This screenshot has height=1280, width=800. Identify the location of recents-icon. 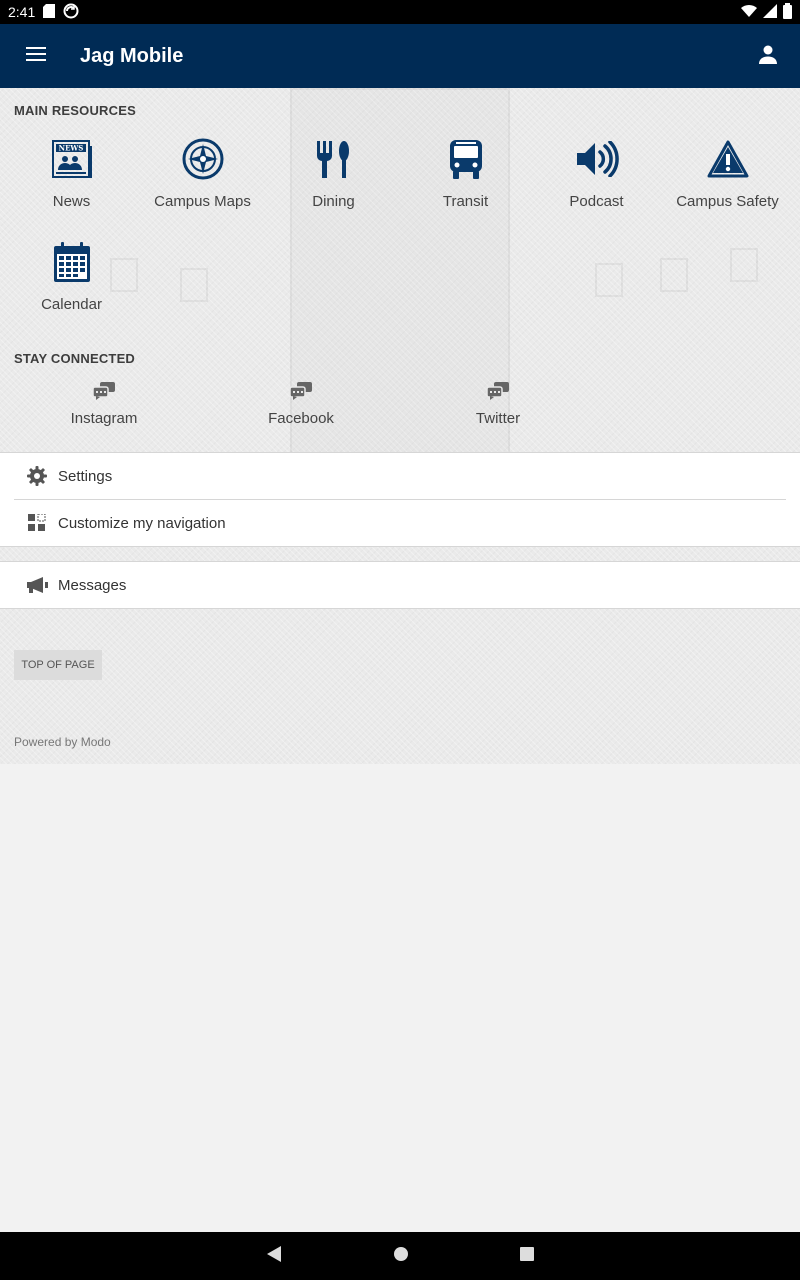
(527, 1256).